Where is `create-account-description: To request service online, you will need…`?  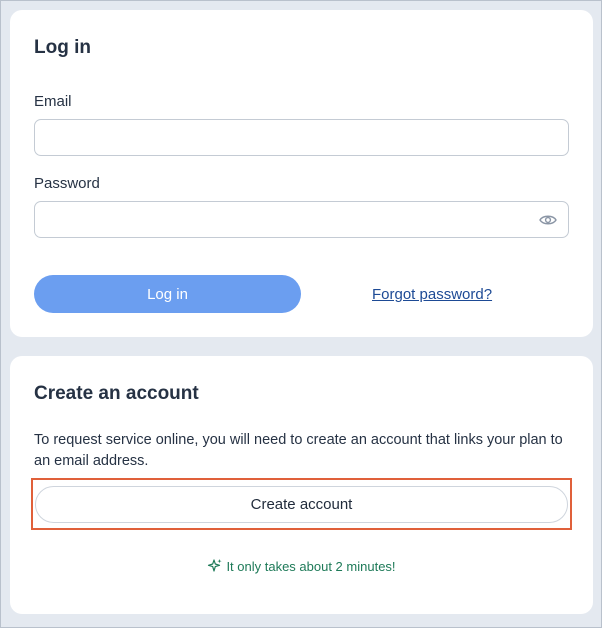
create-account-description: To request service online, you will need… is located at coordinates (298, 450).